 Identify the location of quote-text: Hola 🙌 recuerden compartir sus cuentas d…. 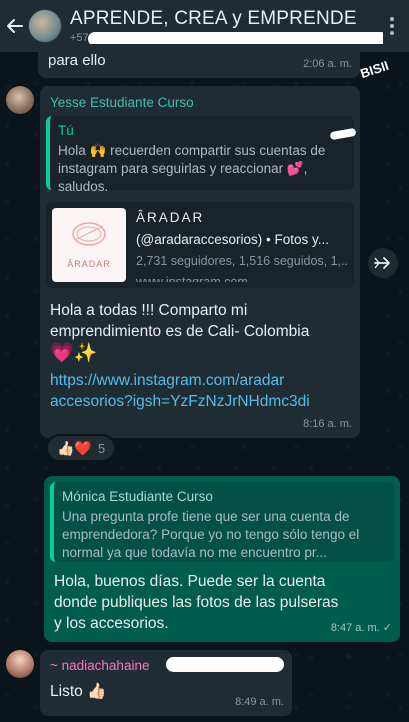
(192, 168).